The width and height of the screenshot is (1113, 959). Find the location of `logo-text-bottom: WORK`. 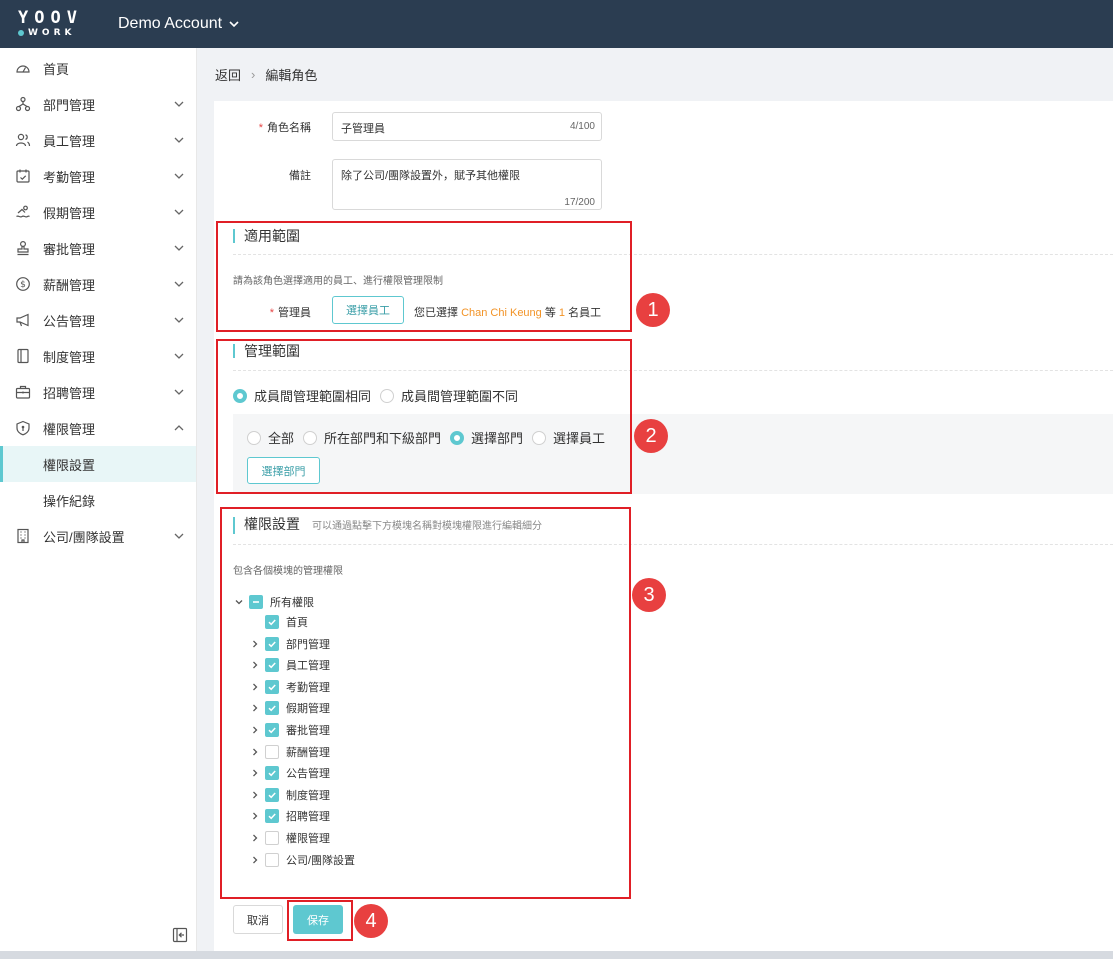

logo-text-bottom: WORK is located at coordinates (52, 33).